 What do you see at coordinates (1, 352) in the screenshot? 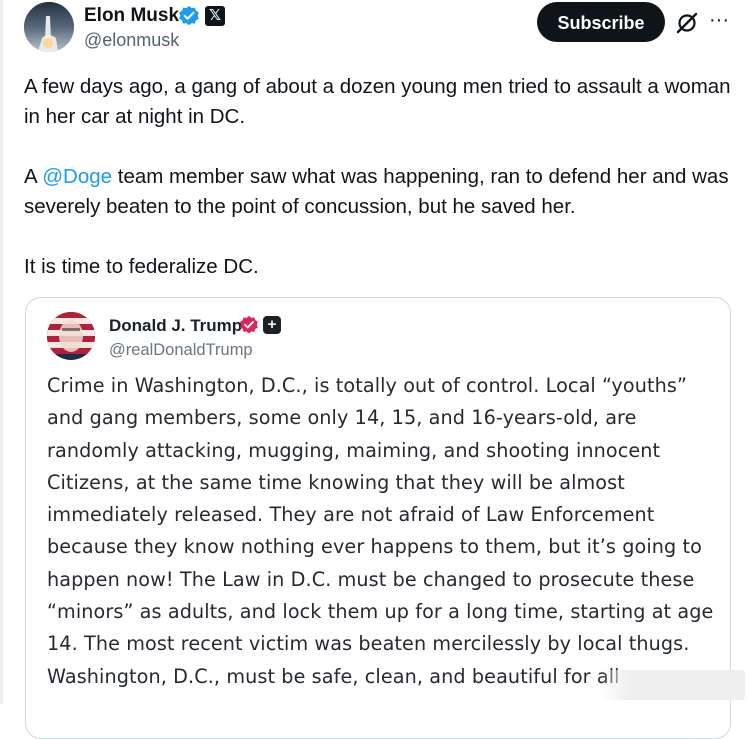
I see `left-border` at bounding box center [1, 352].